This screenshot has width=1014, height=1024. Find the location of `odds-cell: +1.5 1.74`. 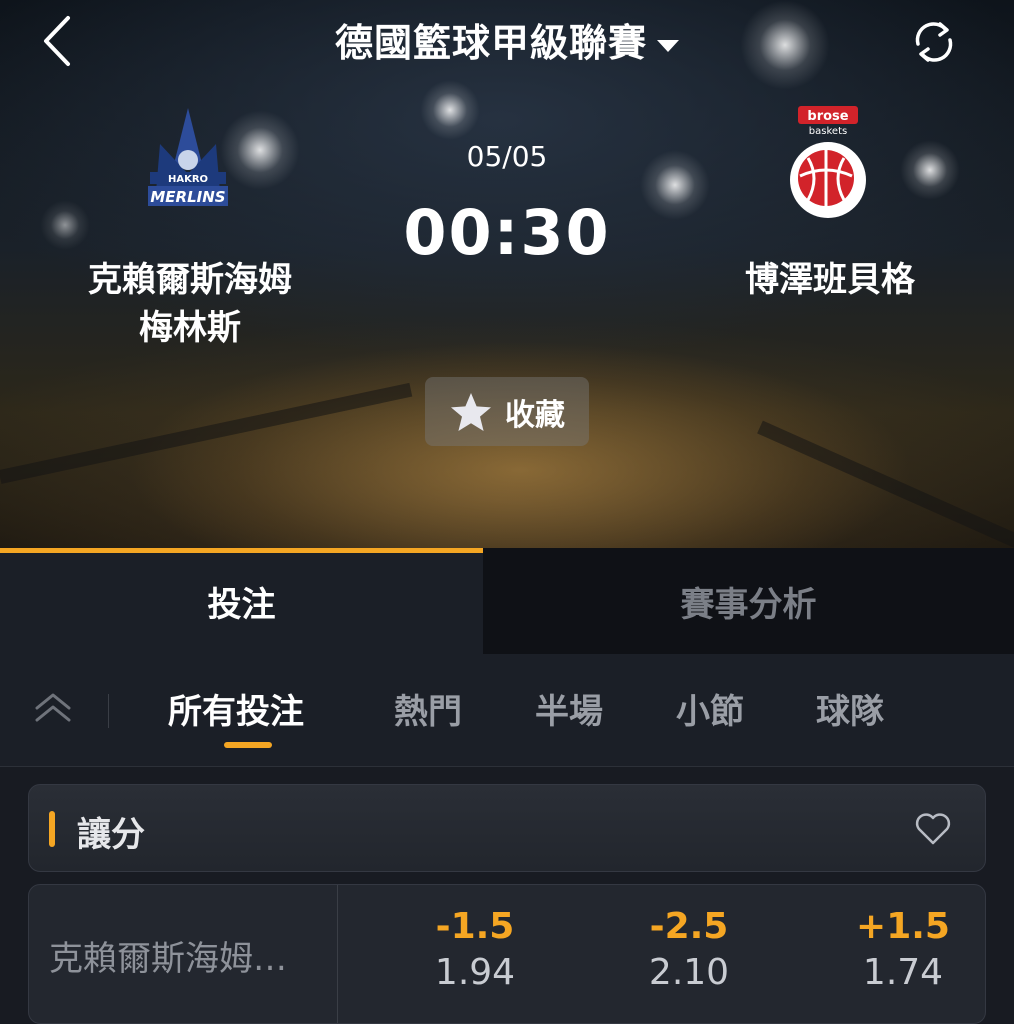

odds-cell: +1.5 1.74 is located at coordinates (894, 951).